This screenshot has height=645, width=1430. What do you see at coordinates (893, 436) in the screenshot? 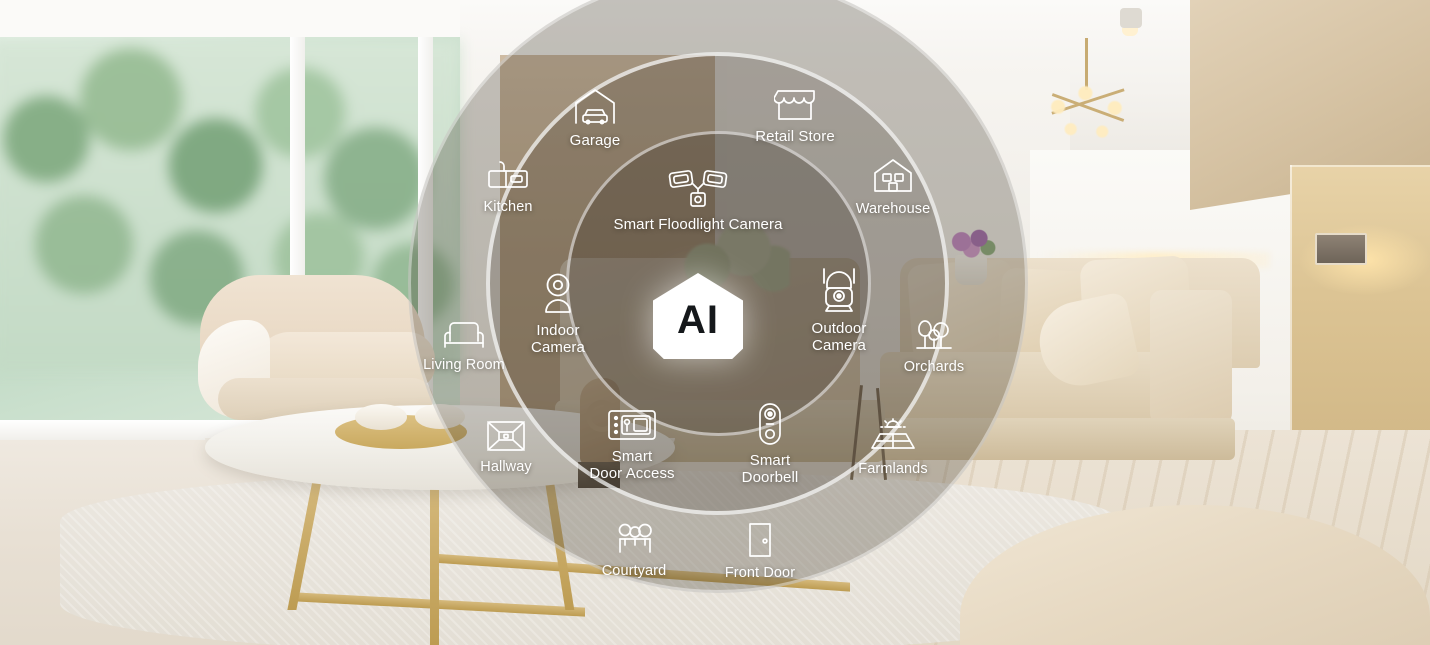
I see `farm-field-icon` at bounding box center [893, 436].